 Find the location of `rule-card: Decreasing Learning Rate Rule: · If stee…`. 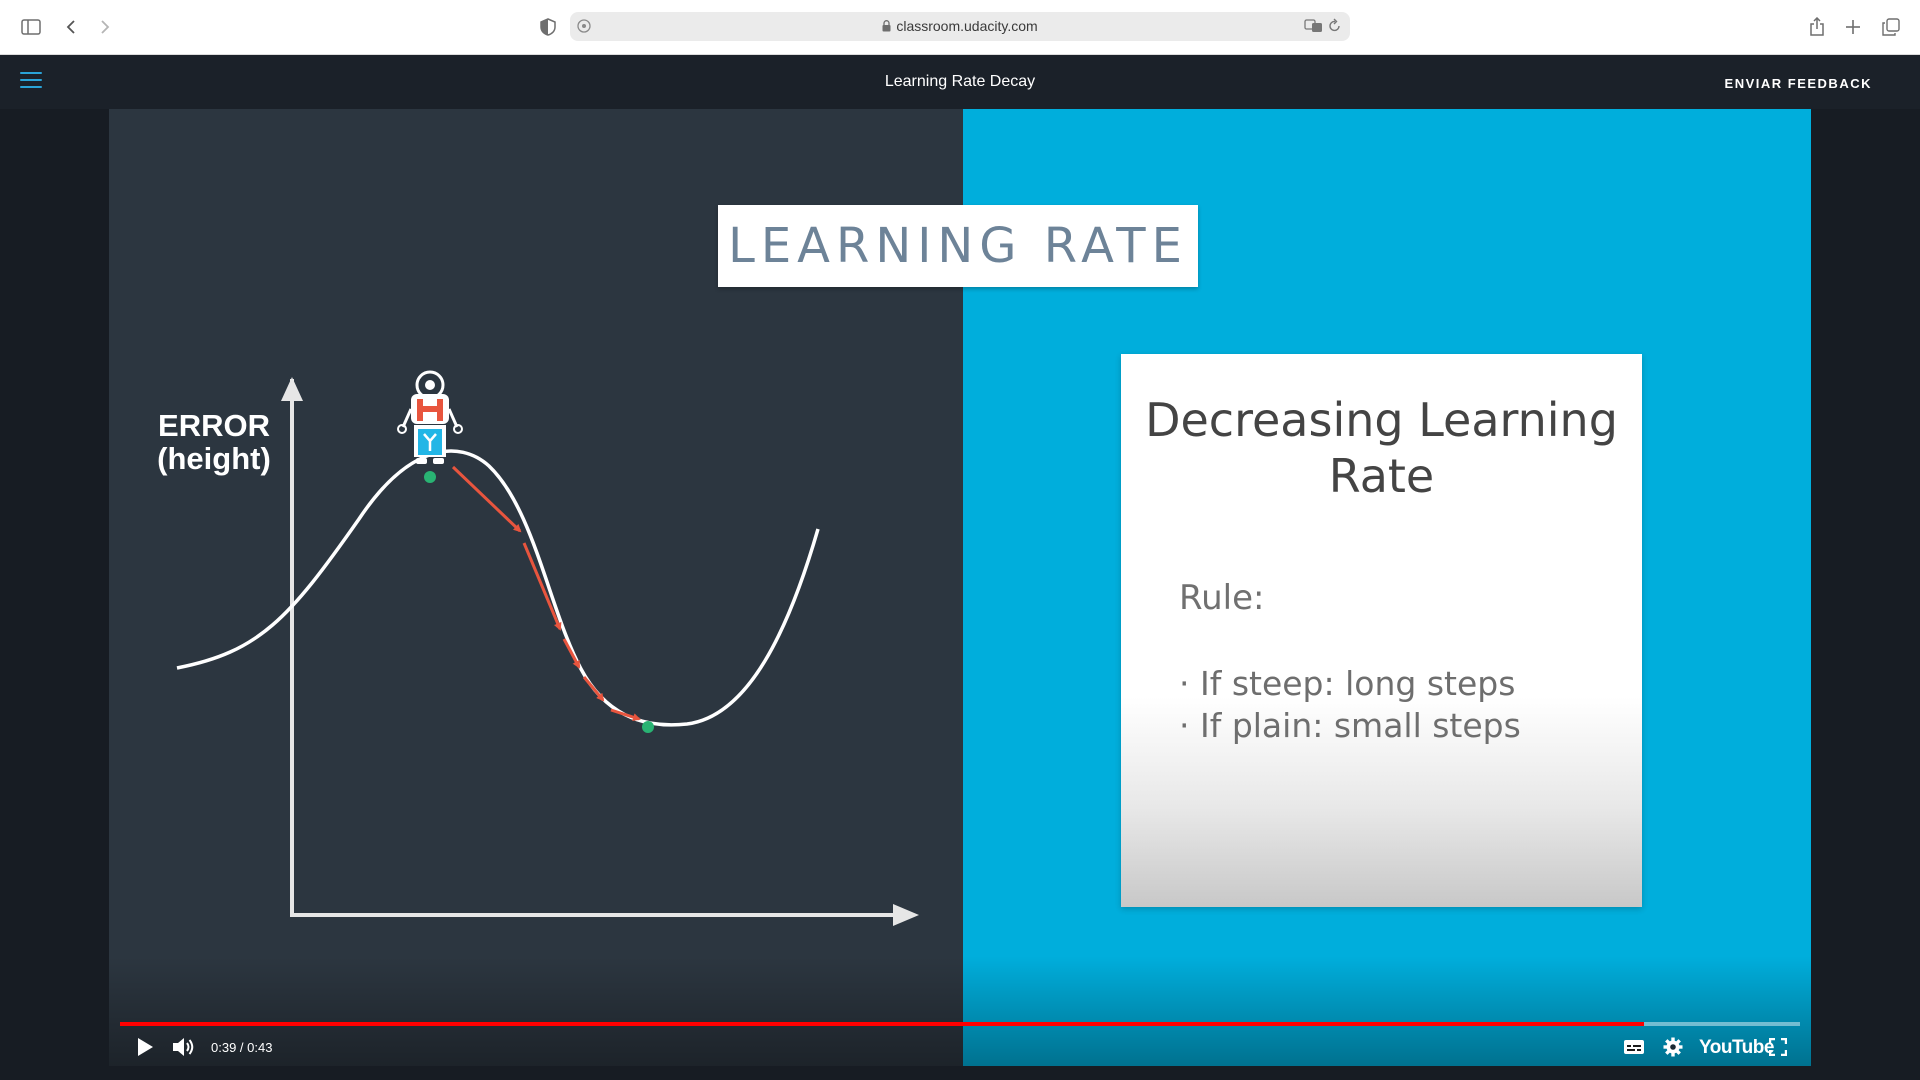

rule-card: Decreasing Learning Rate Rule: · If stee… is located at coordinates (1381, 630).